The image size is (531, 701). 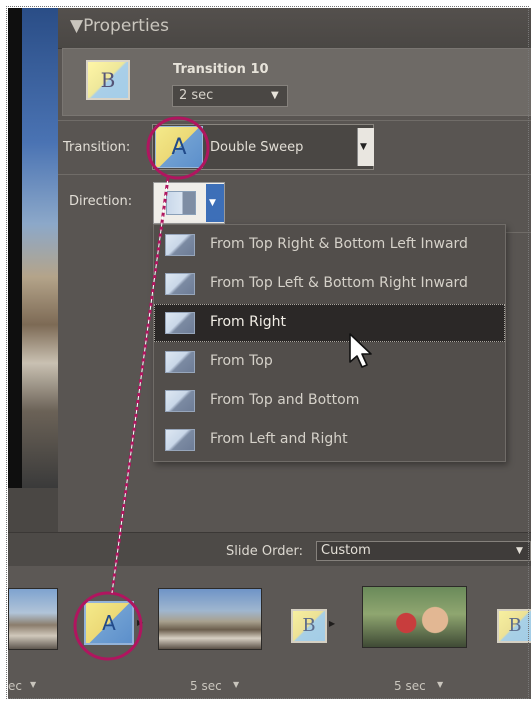 What do you see at coordinates (108, 80) in the screenshot?
I see `transition-thumbnail: B` at bounding box center [108, 80].